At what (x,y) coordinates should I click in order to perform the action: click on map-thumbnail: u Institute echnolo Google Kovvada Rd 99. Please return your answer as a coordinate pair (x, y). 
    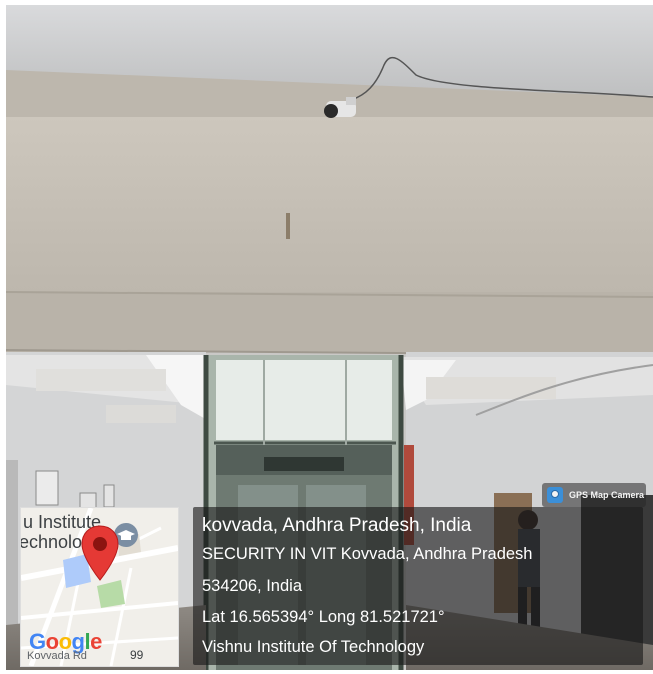
    Looking at the image, I should click on (99, 587).